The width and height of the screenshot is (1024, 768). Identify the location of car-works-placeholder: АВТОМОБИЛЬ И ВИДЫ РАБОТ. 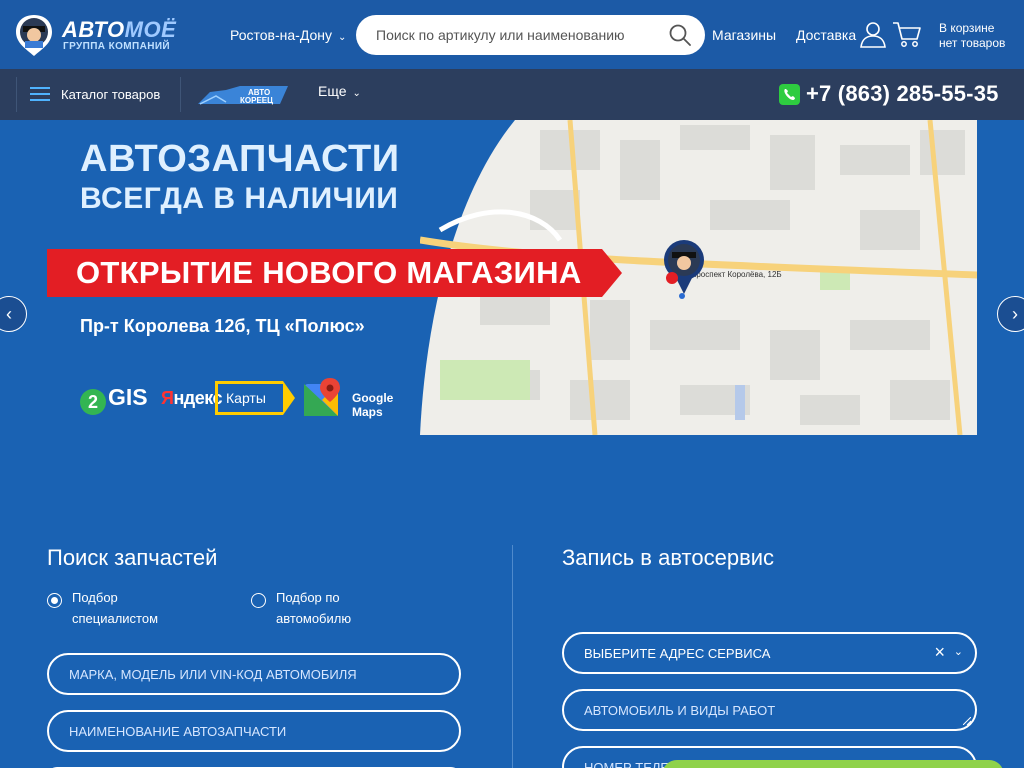
(680, 710).